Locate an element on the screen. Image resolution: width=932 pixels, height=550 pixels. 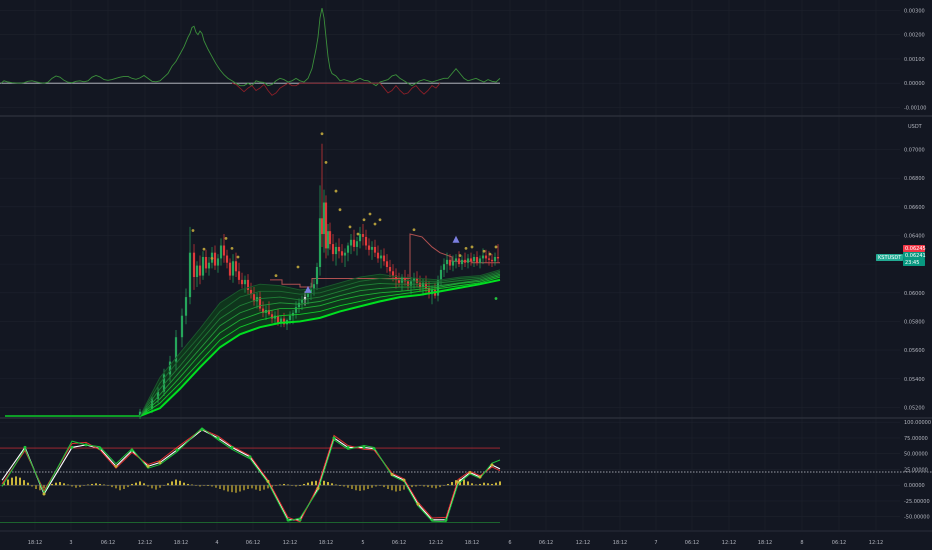
y-tick-label: 0.05400 is located at coordinates (914, 380).